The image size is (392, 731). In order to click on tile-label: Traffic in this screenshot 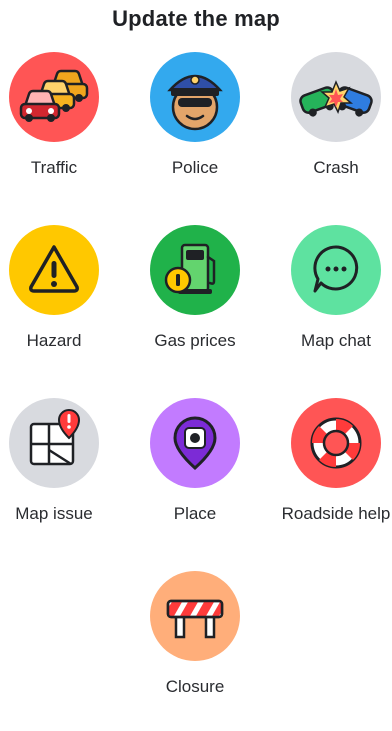, I will do `click(54, 167)`.